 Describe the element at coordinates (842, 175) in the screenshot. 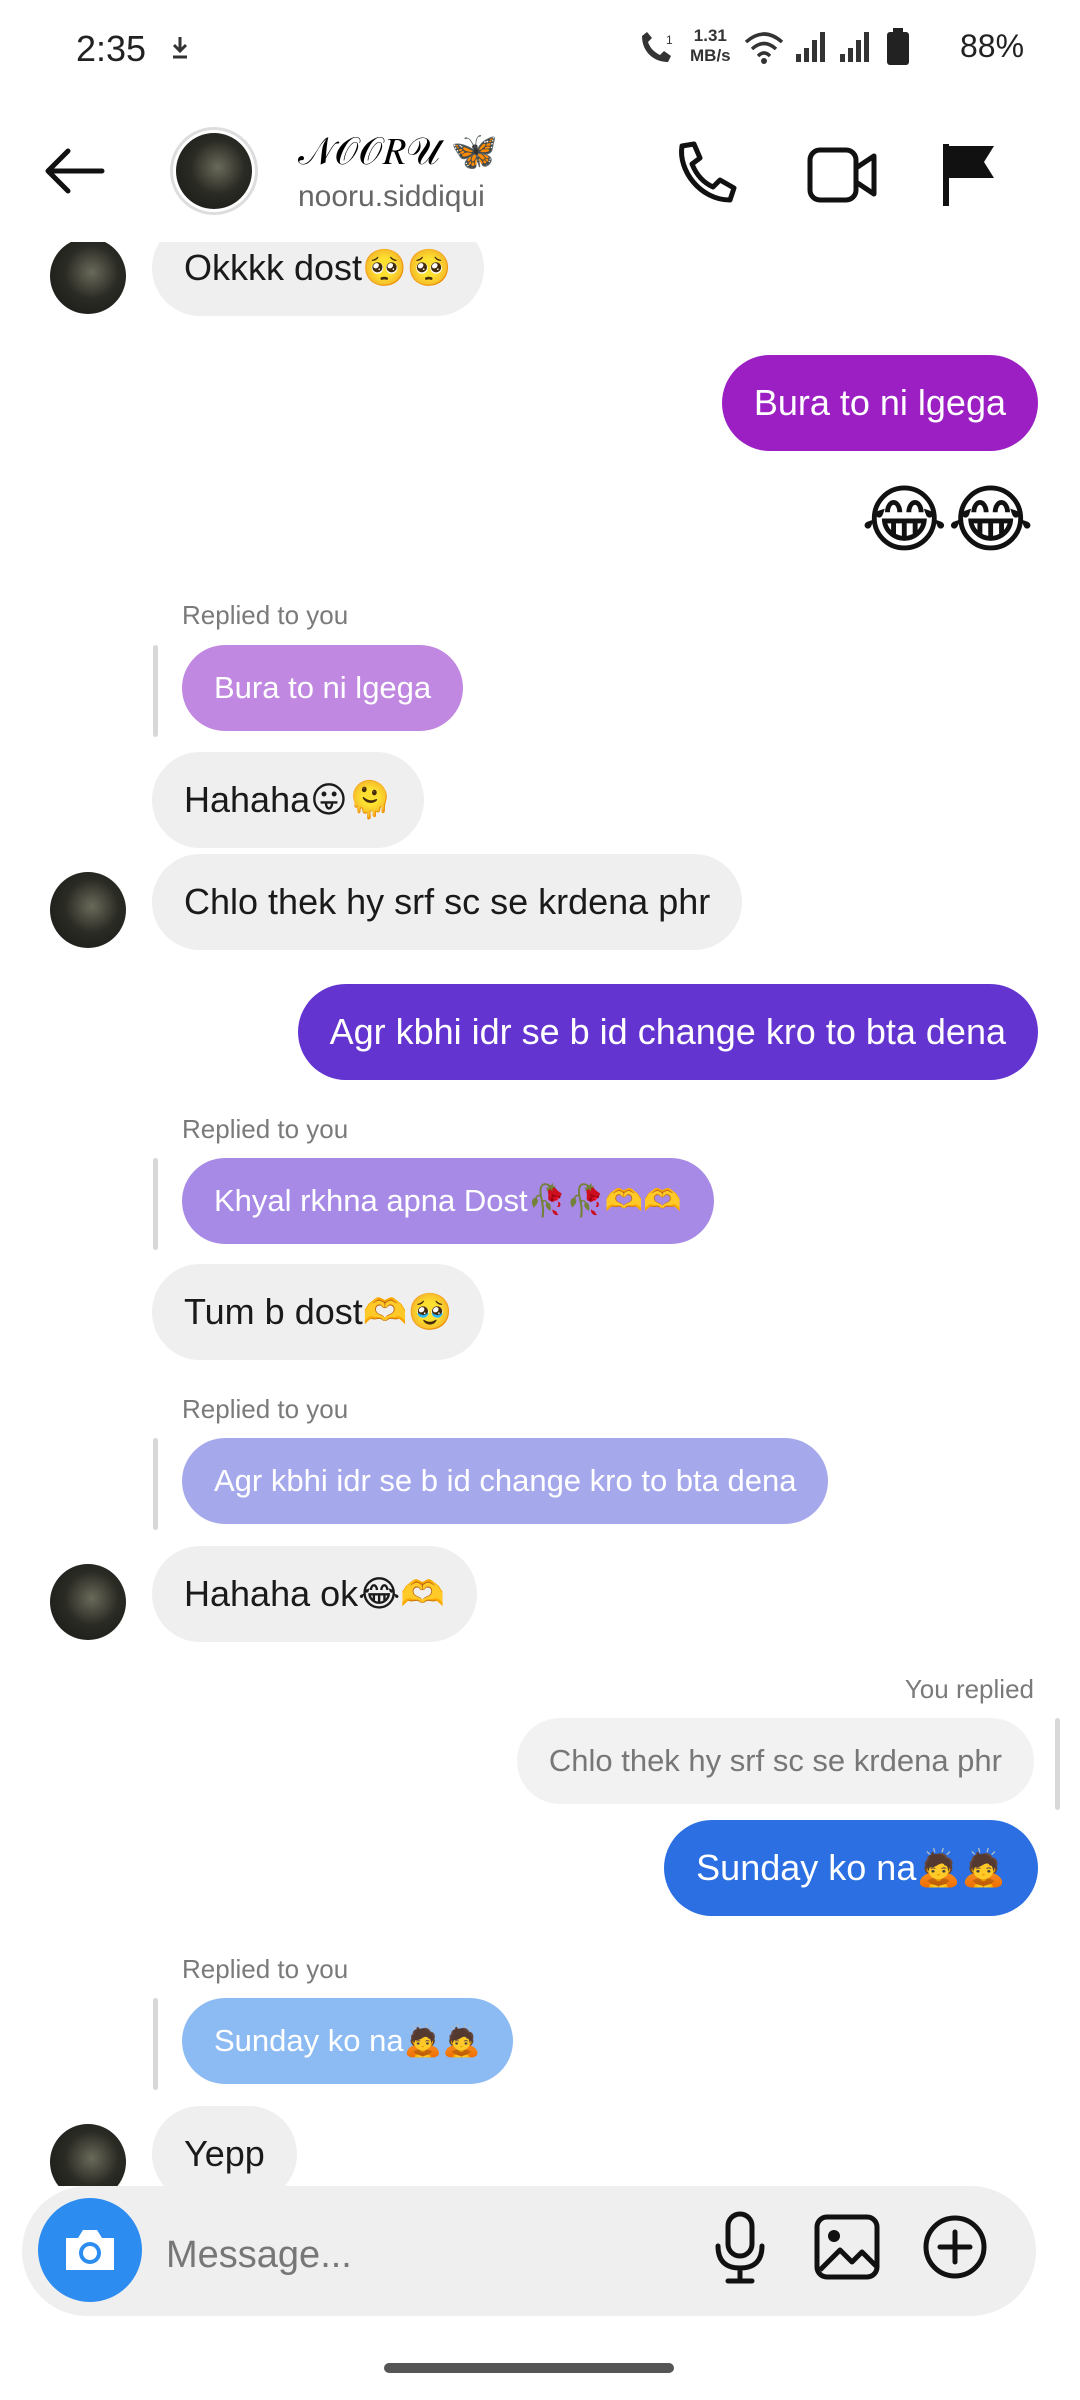

I see `video-icon` at that location.